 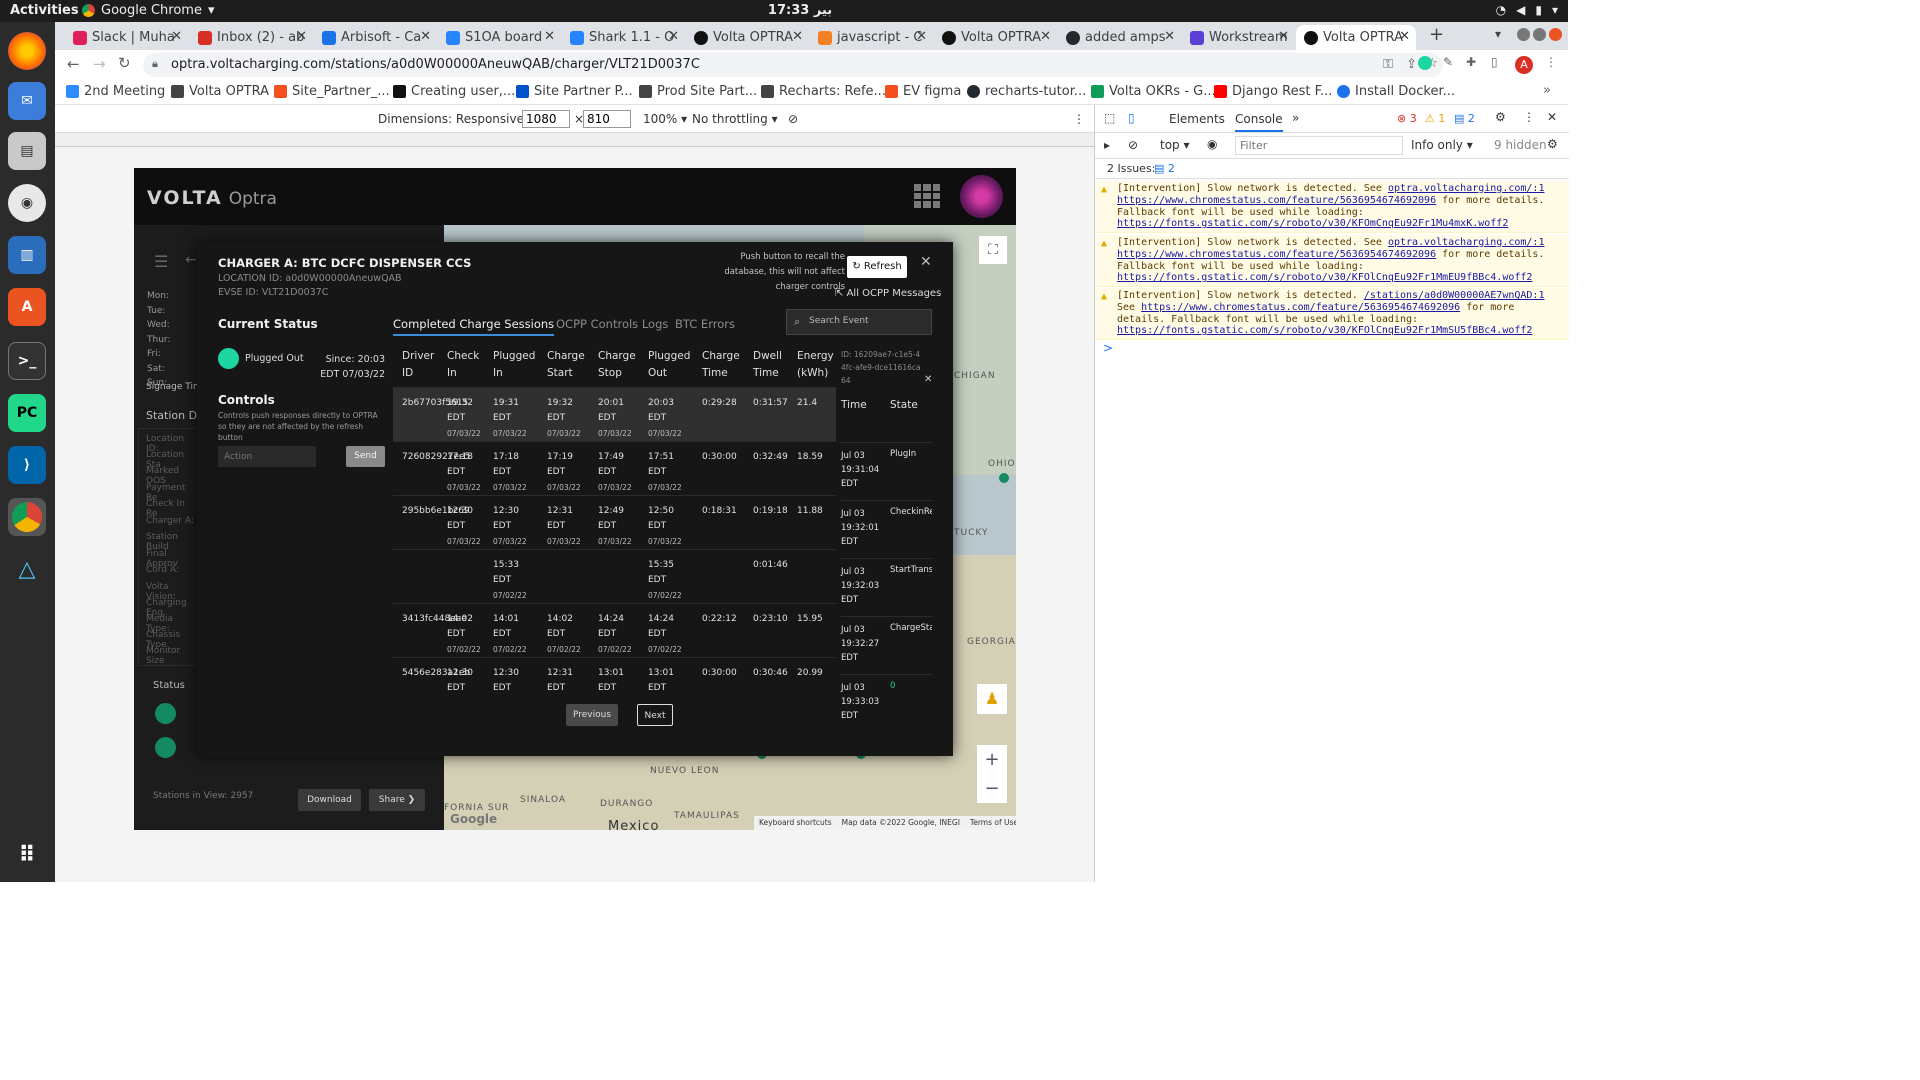 What do you see at coordinates (499, 37) in the screenshot?
I see `browser-tab: S1OA board ✕` at bounding box center [499, 37].